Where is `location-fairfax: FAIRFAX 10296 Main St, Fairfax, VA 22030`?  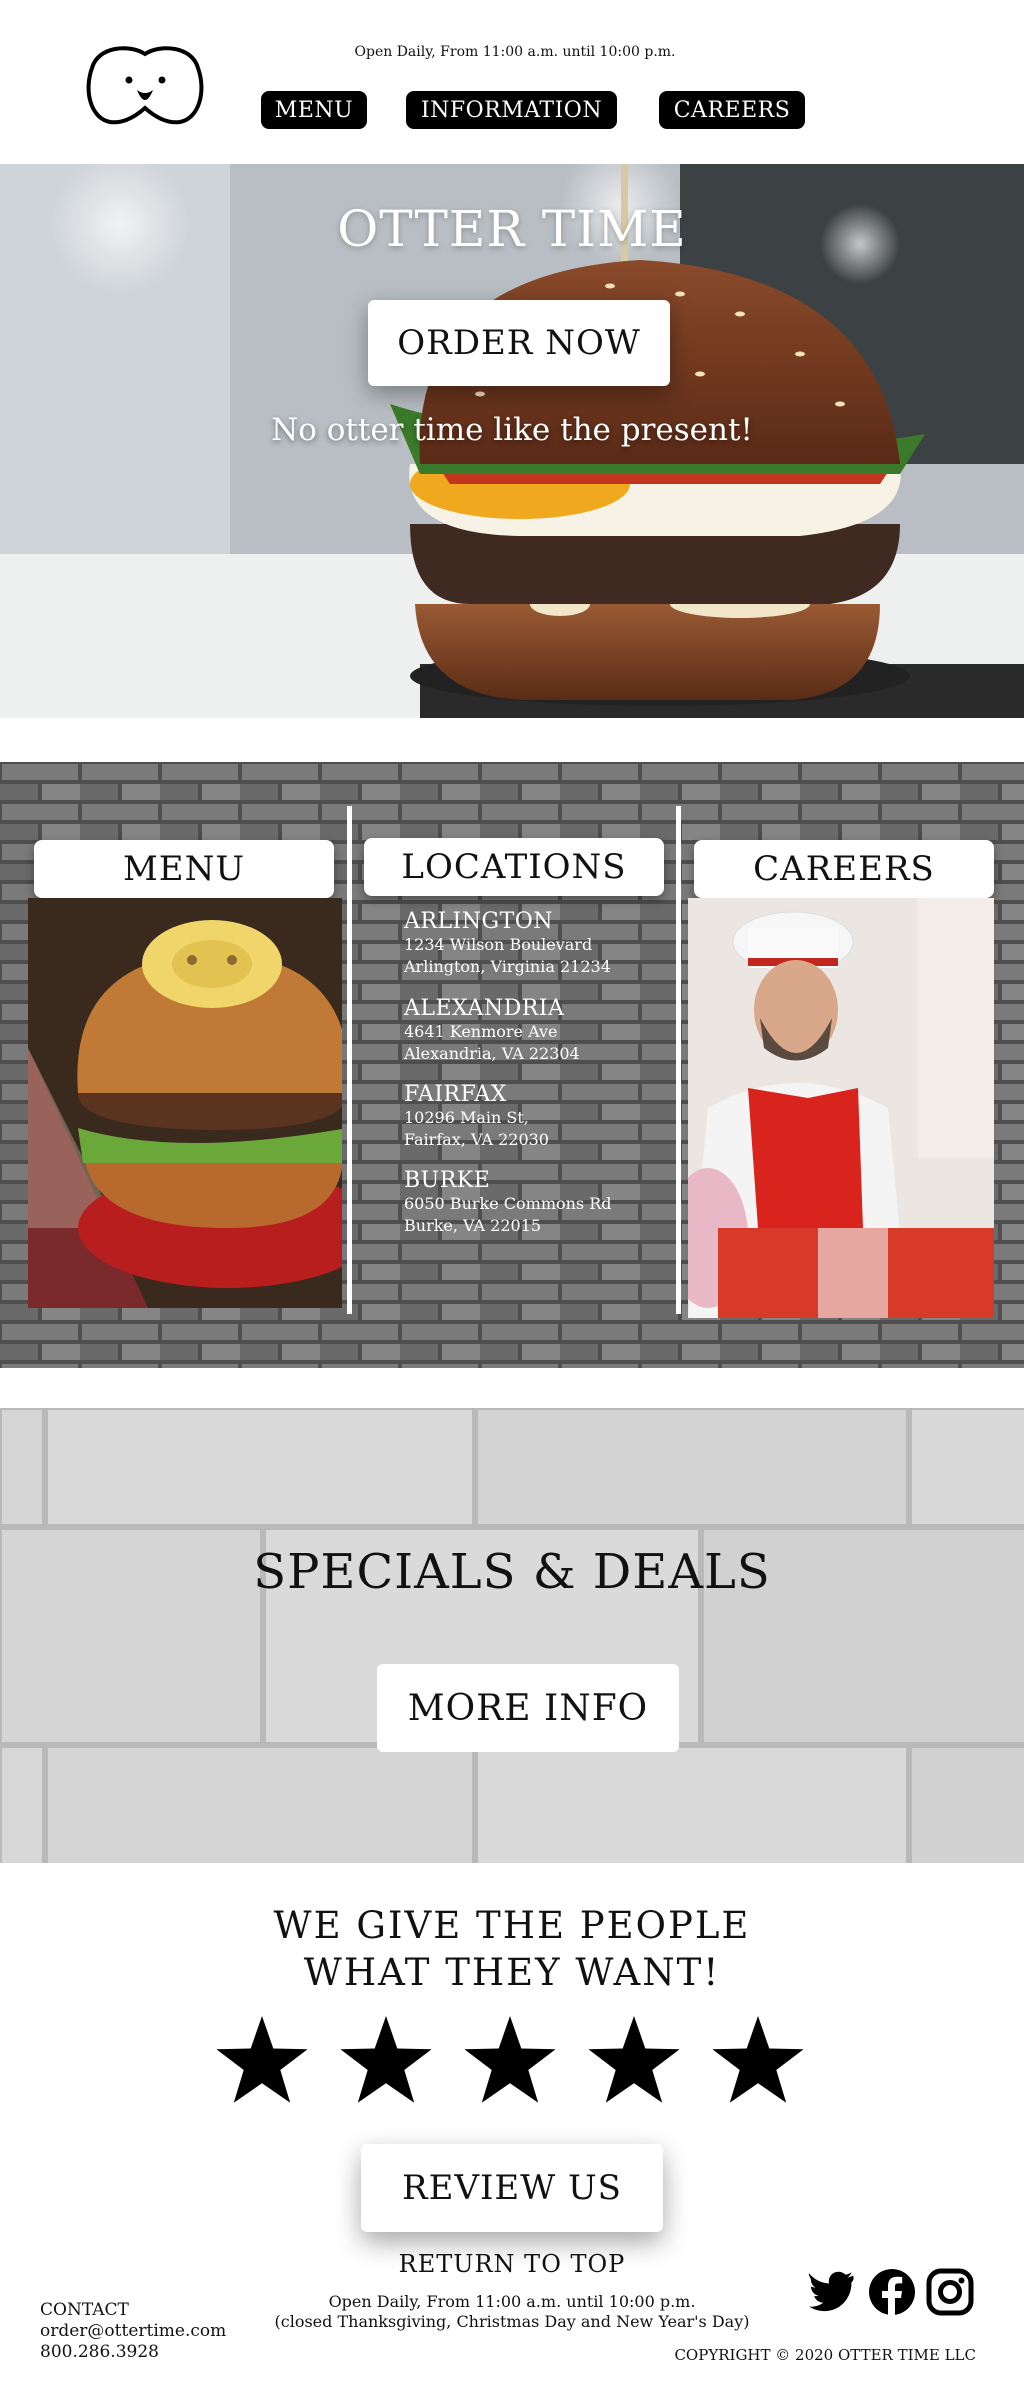 location-fairfax: FAIRFAX 10296 Main St, Fairfax, VA 22030 is located at coordinates (476, 1117).